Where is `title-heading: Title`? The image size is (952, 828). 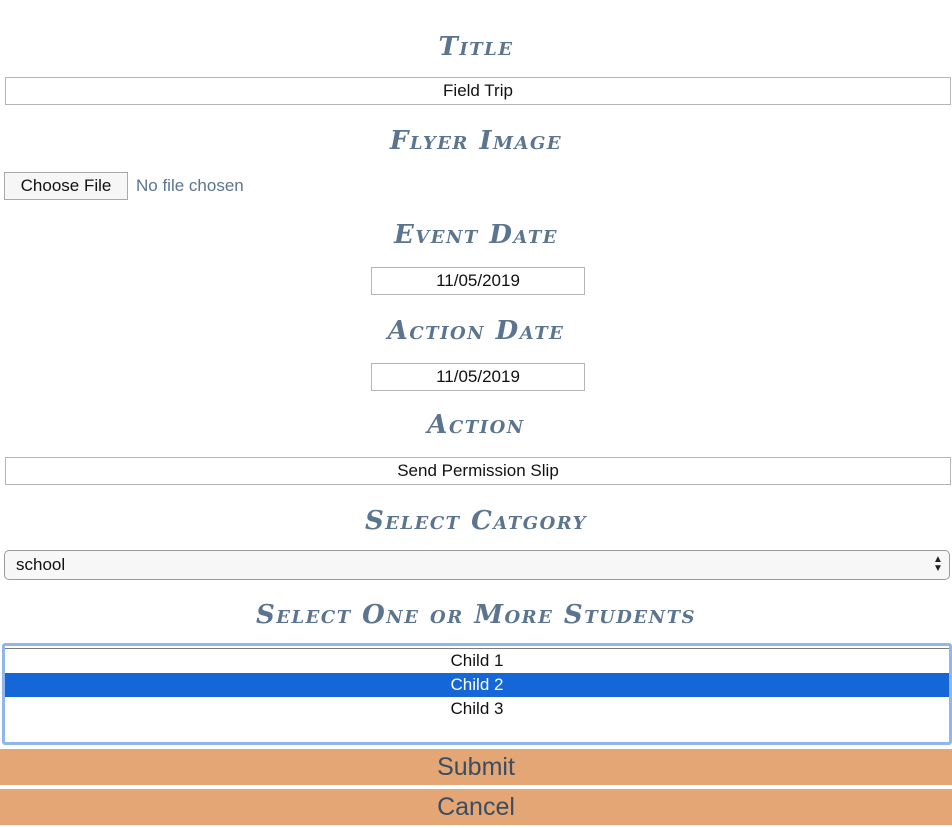 title-heading: Title is located at coordinates (476, 47).